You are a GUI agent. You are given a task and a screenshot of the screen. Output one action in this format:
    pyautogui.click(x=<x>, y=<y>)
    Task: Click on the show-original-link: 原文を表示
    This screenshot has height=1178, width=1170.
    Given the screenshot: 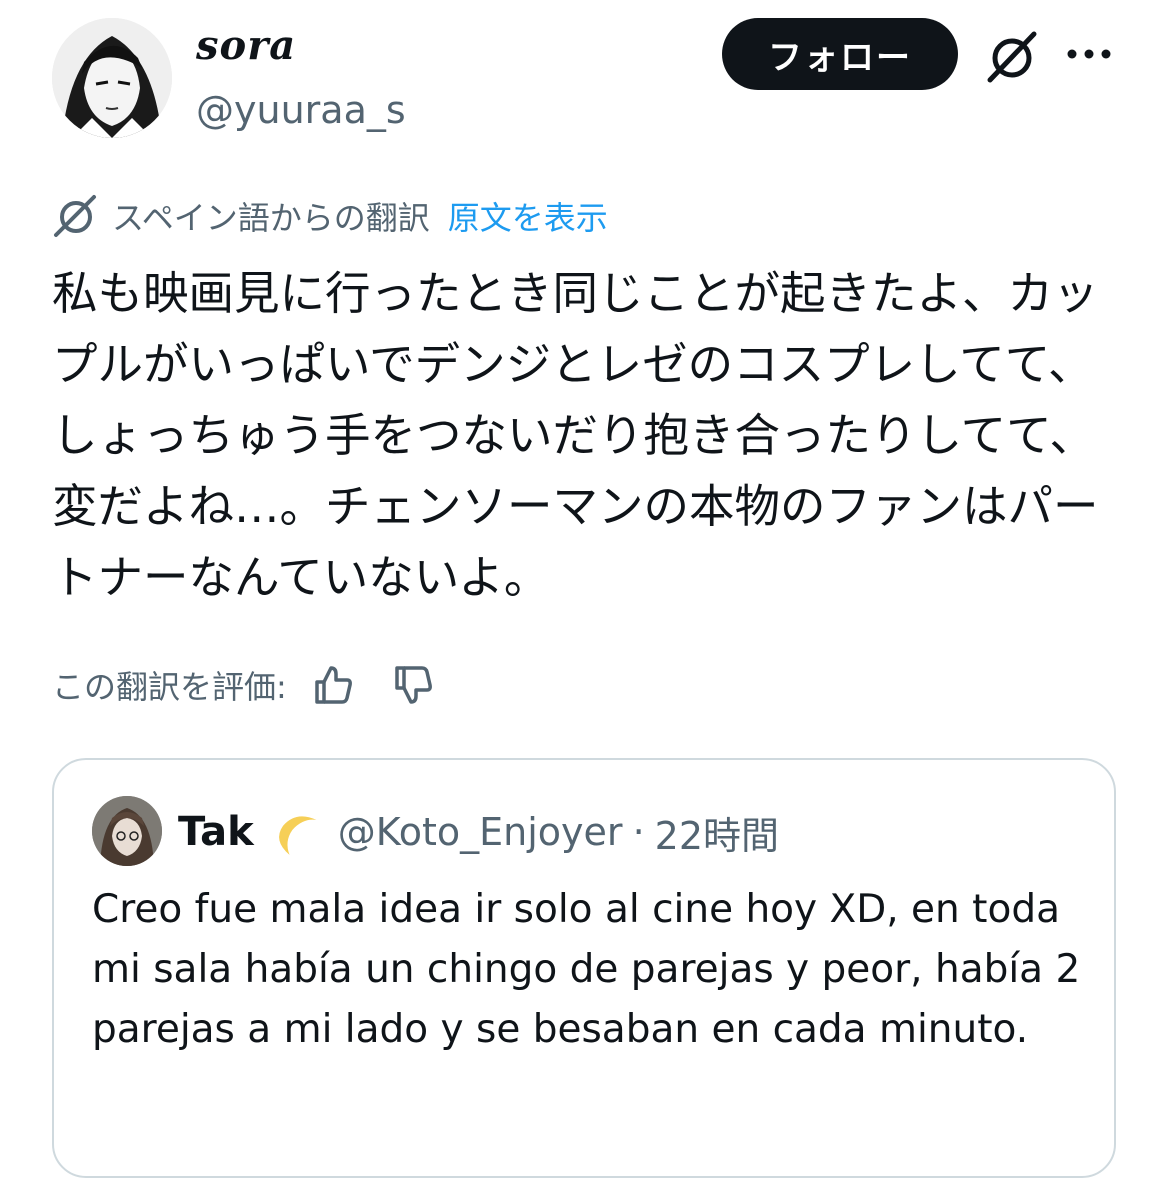 What is the action you would take?
    pyautogui.click(x=528, y=216)
    